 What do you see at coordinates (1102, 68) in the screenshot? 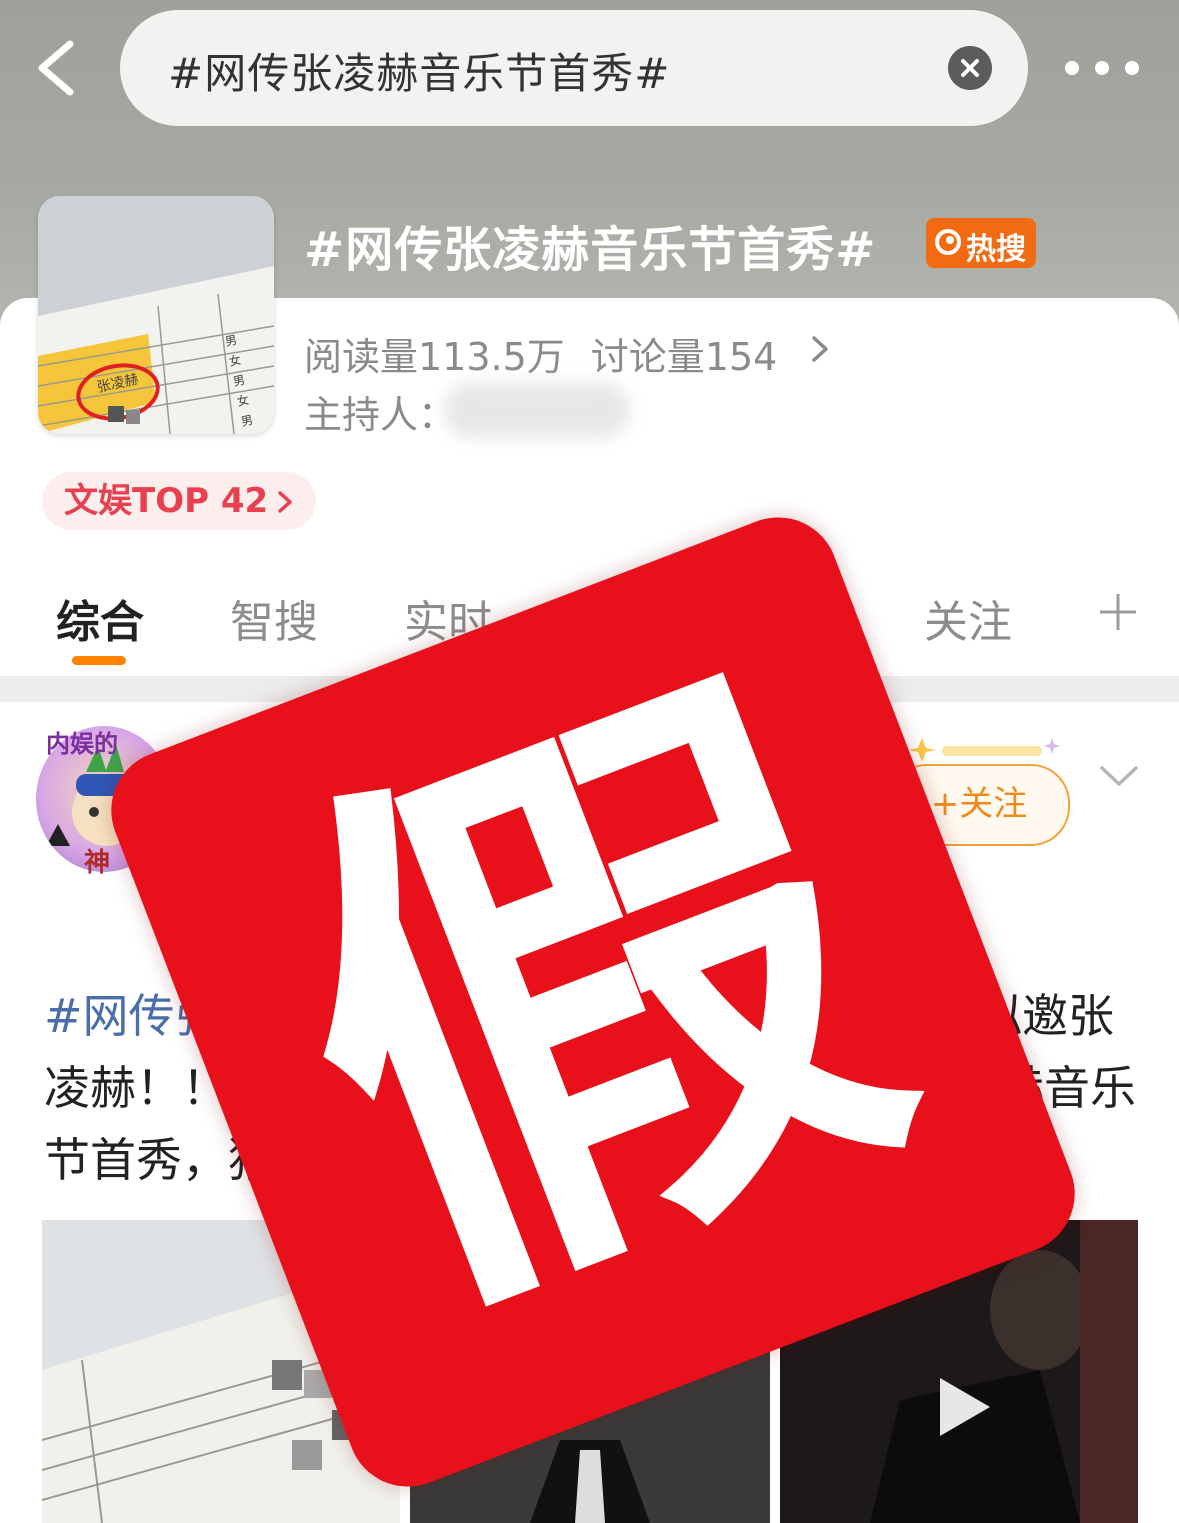
I see `more-options-icon` at bounding box center [1102, 68].